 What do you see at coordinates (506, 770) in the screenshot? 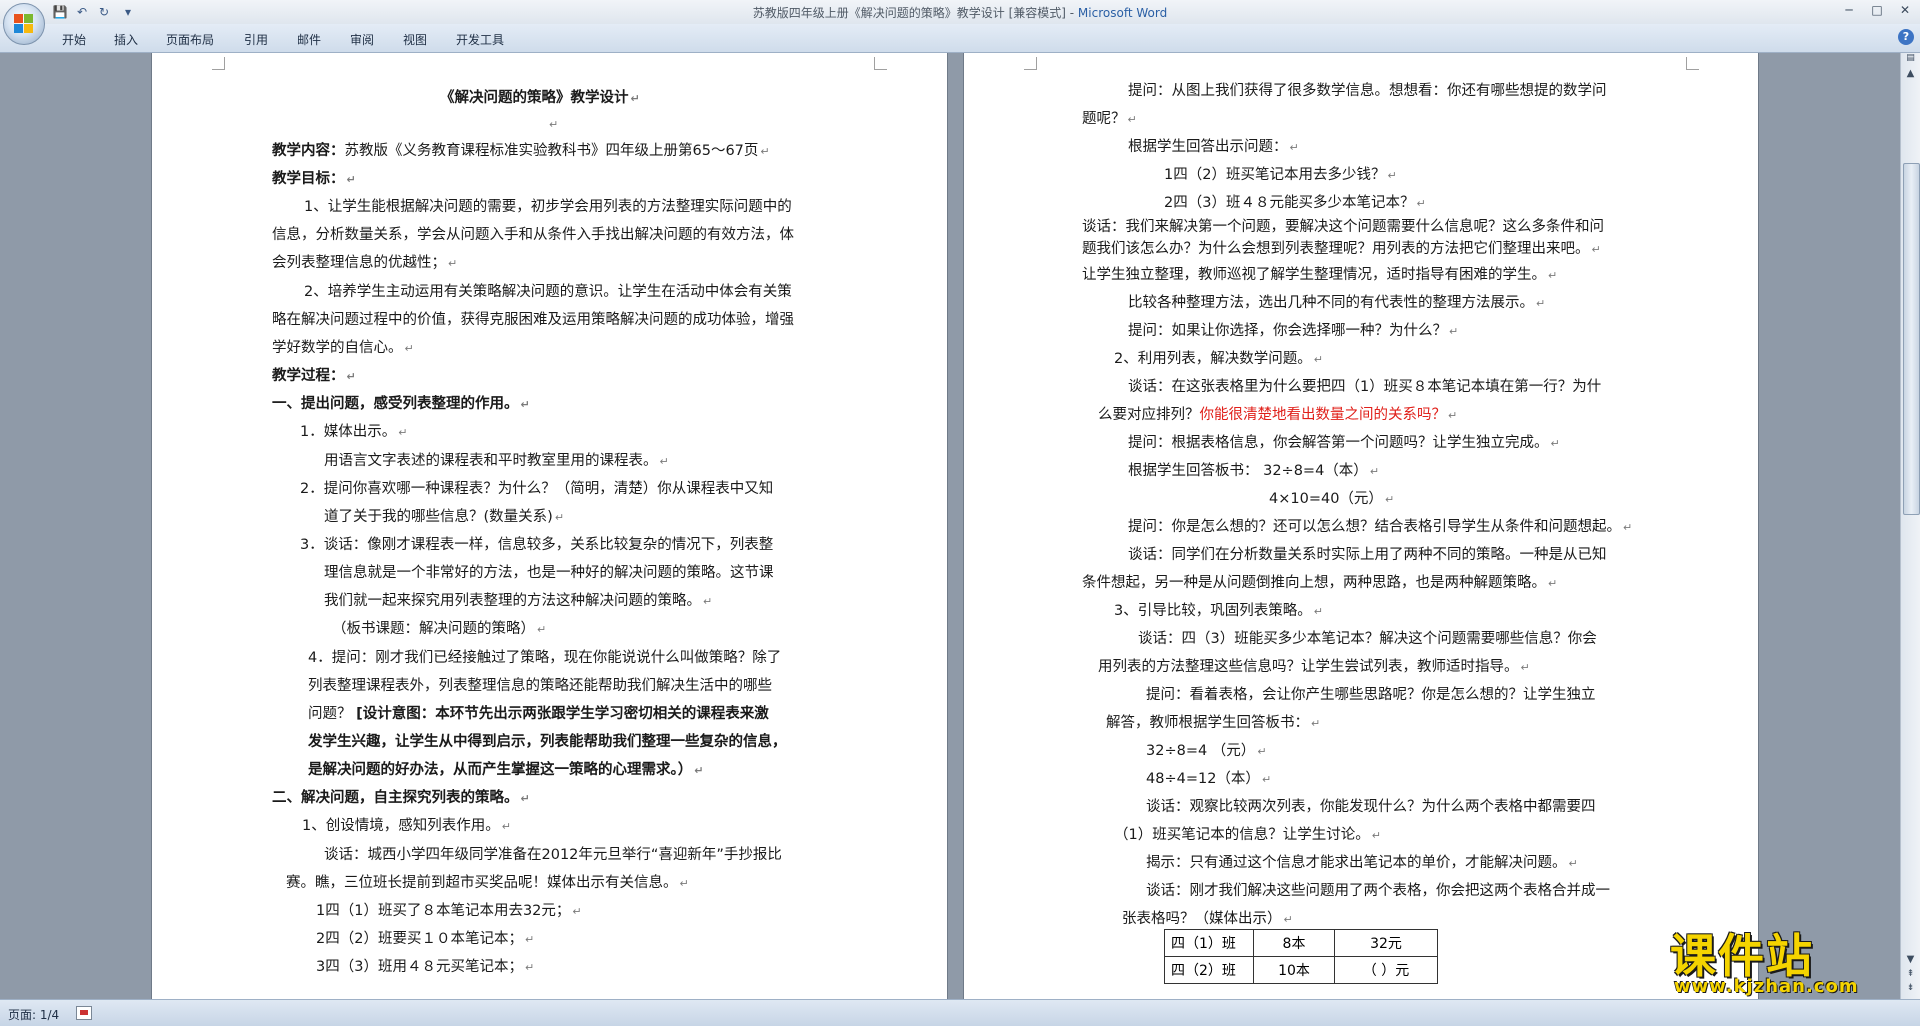
I see `paragraph-line: 是解决问题的好办法，从而产生掌握这一策略的心理需求。） ↵` at bounding box center [506, 770].